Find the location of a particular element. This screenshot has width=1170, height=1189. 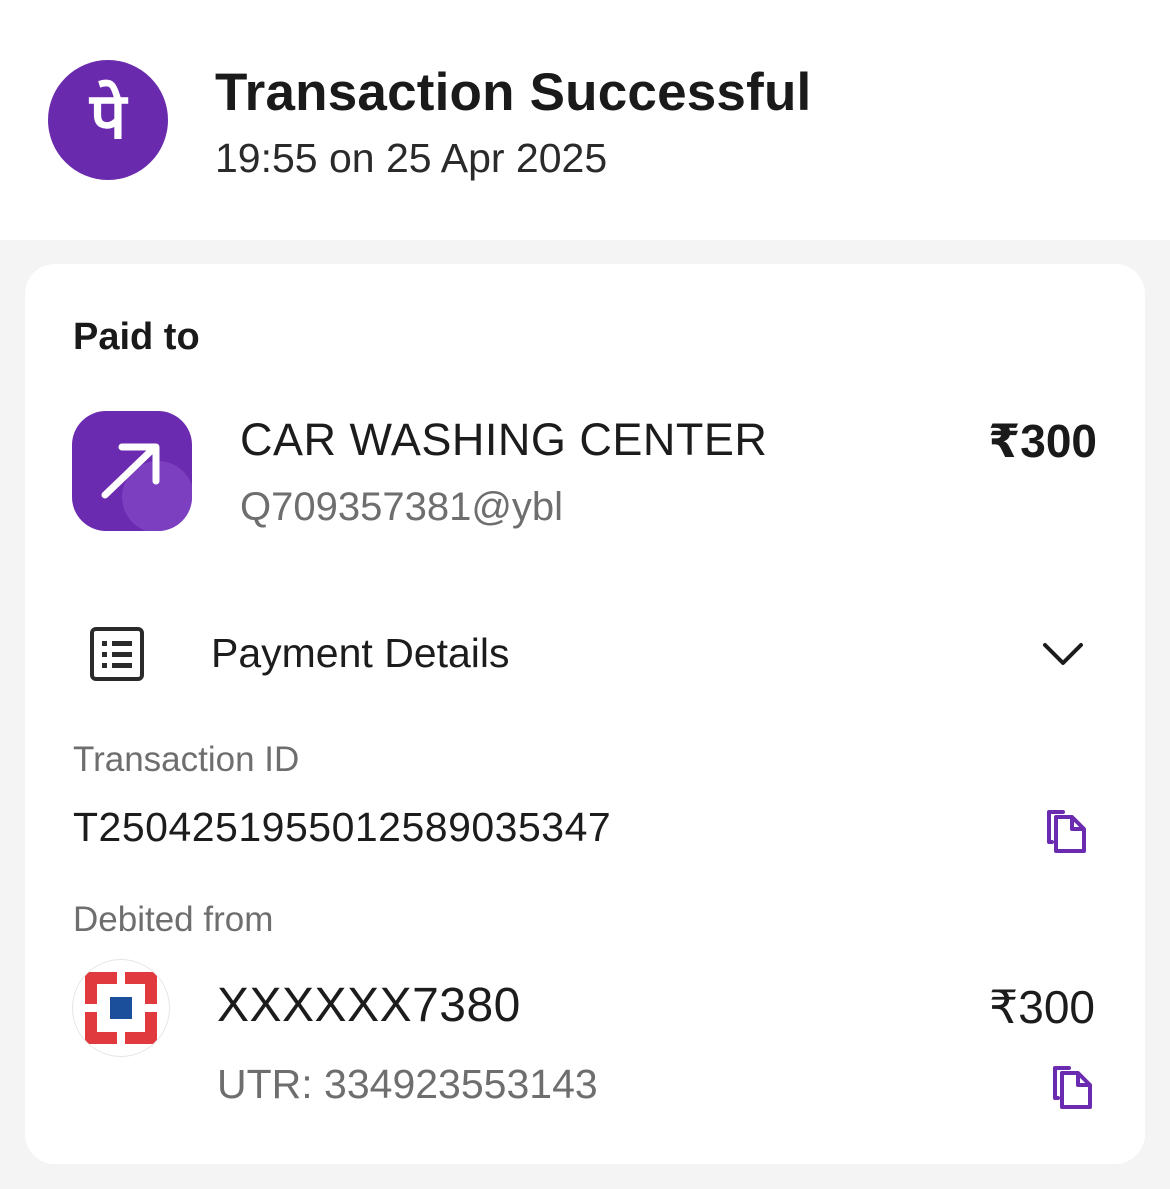

merchant-vpa: Q709357381@ybl is located at coordinates (402, 507).